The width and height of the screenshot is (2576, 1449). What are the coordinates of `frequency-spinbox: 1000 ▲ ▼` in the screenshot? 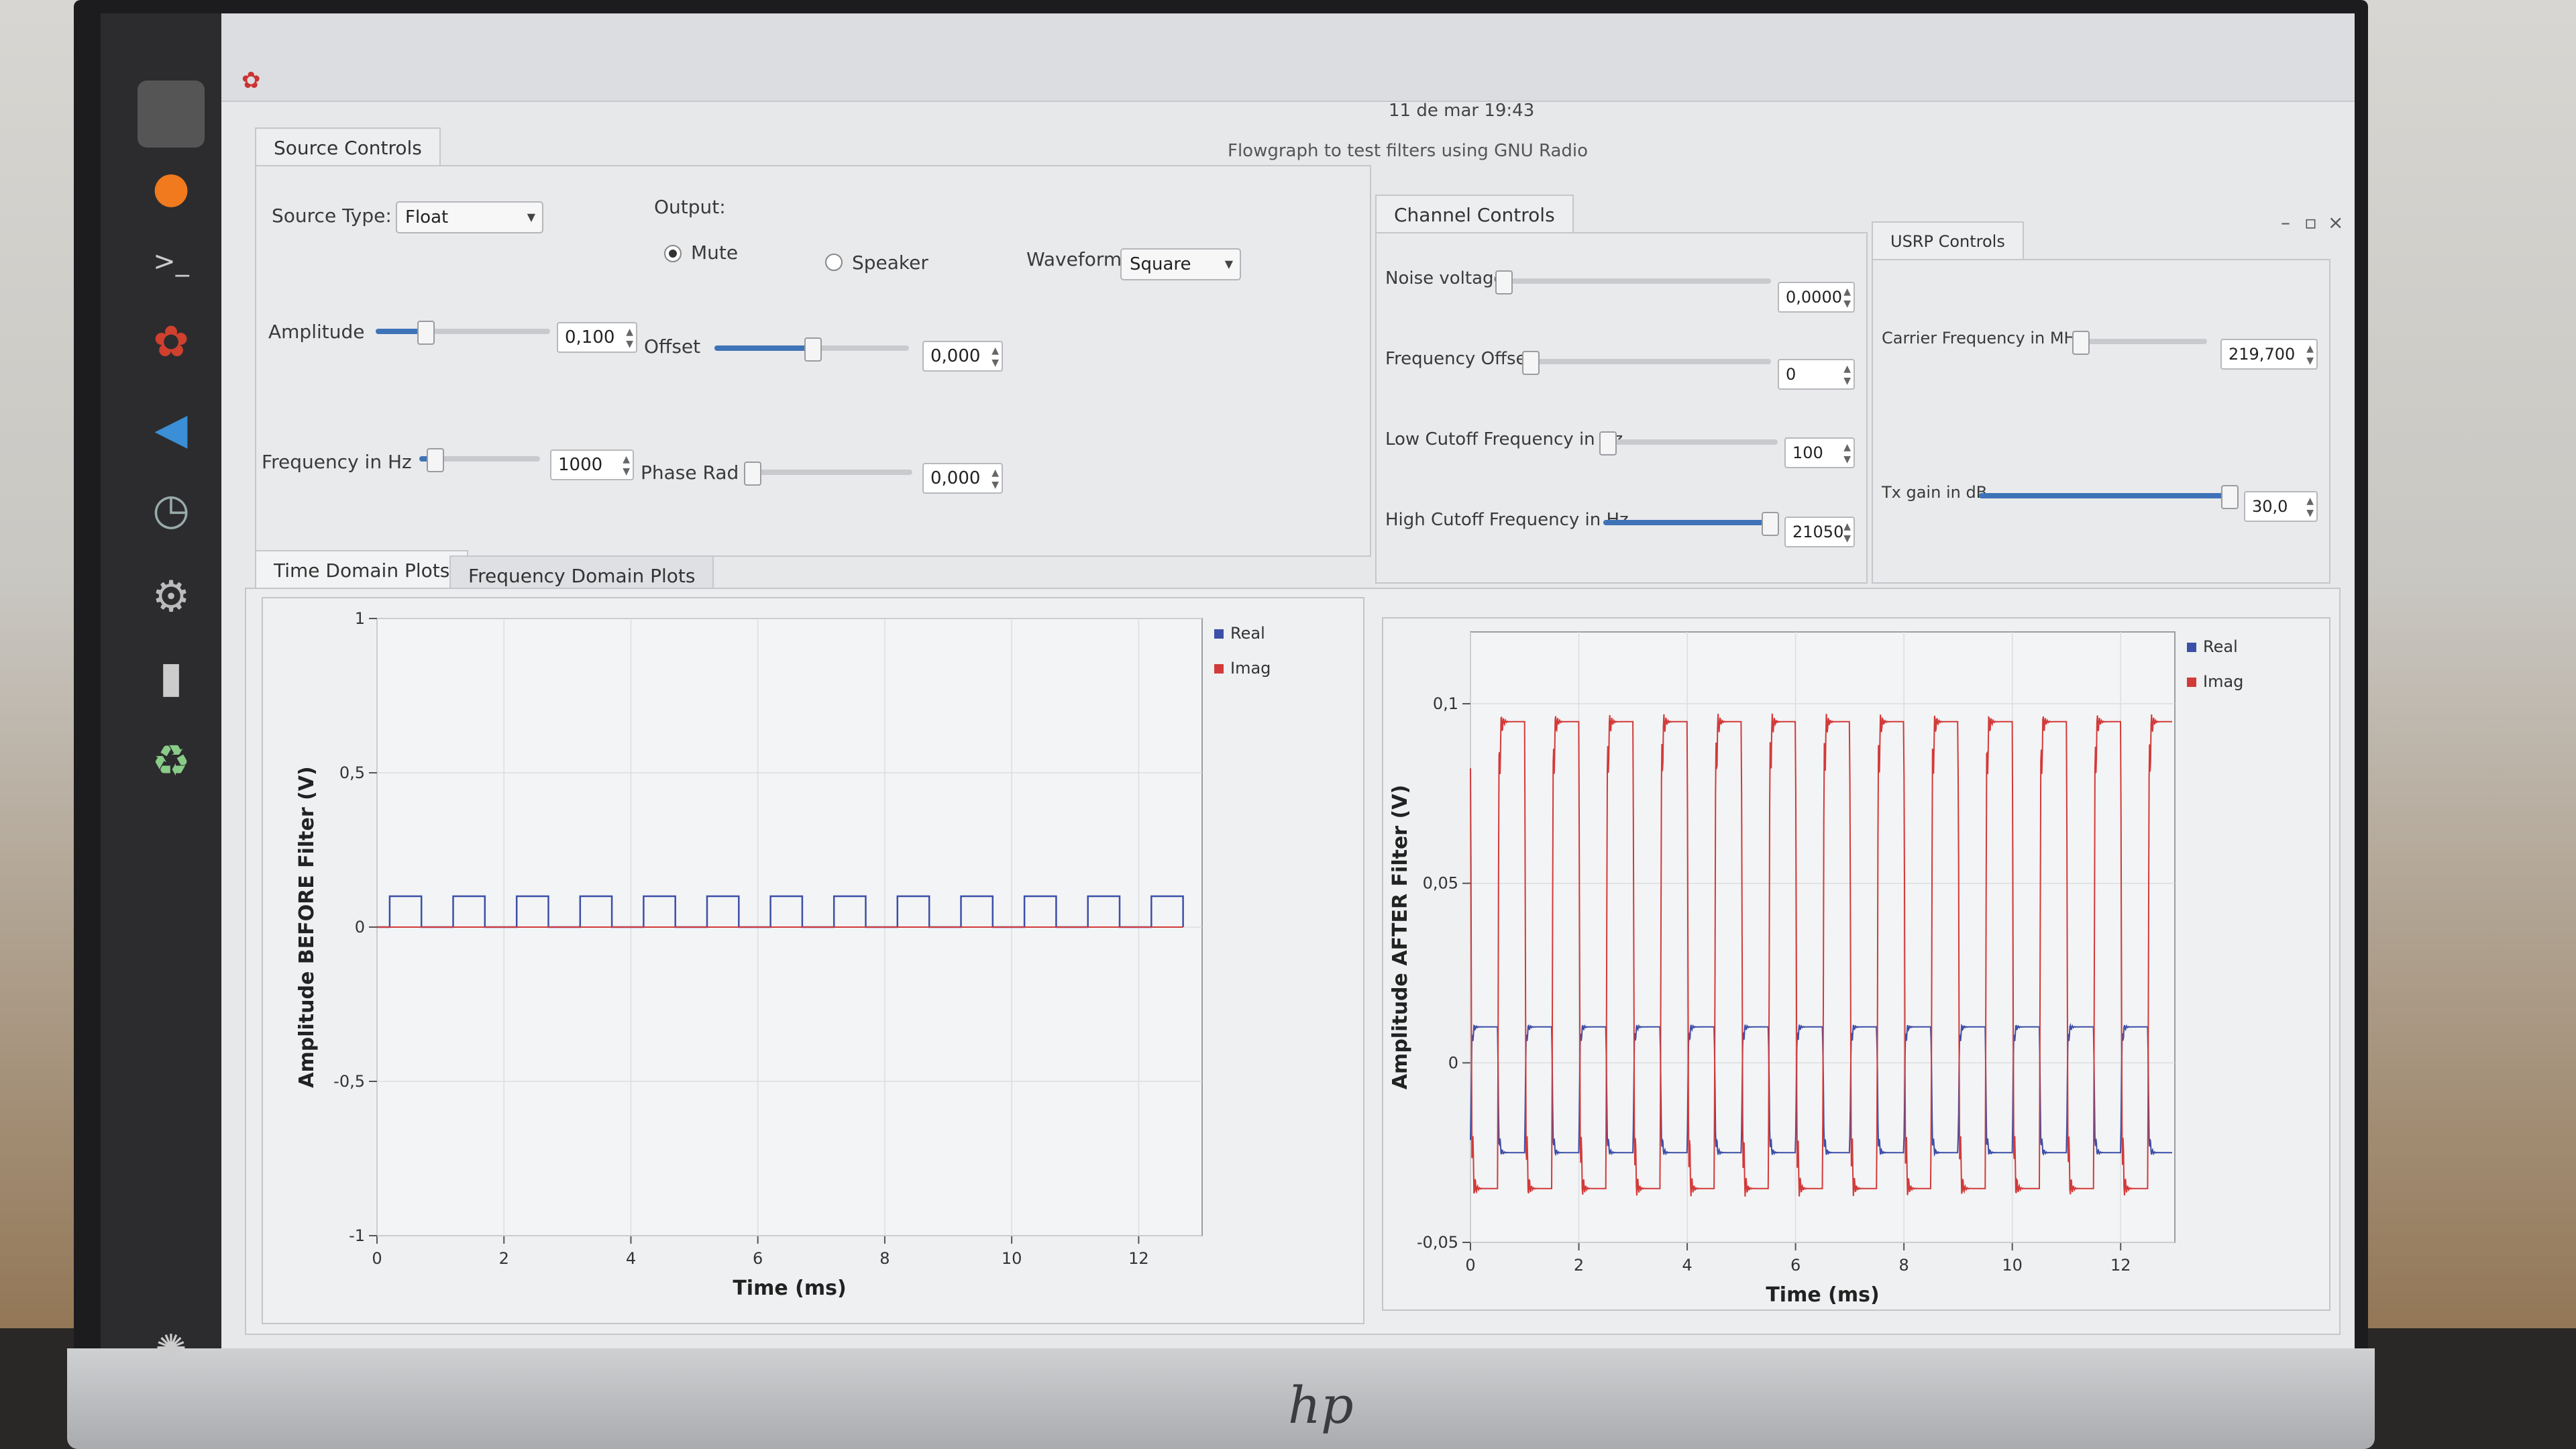 It's located at (592, 464).